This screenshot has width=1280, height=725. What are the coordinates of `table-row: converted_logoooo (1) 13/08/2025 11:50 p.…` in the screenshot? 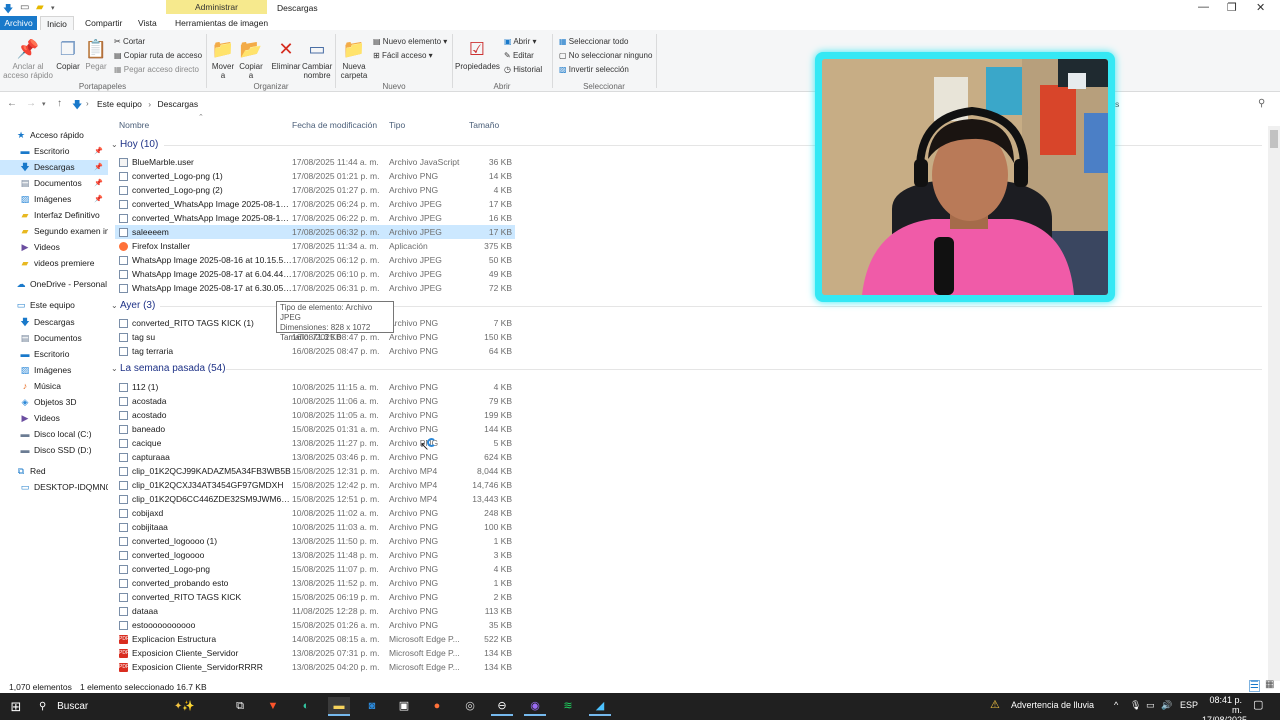 It's located at (315, 541).